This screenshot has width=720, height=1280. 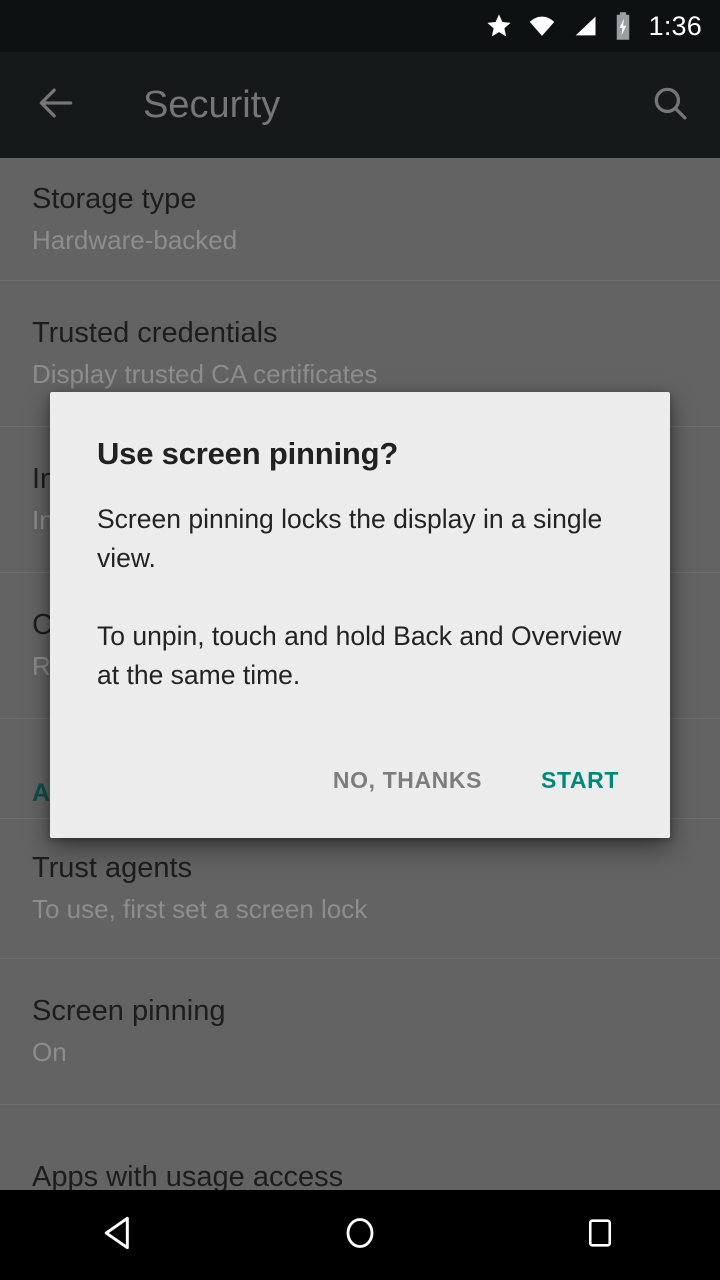 What do you see at coordinates (360, 105) in the screenshot?
I see `action-bar: Security` at bounding box center [360, 105].